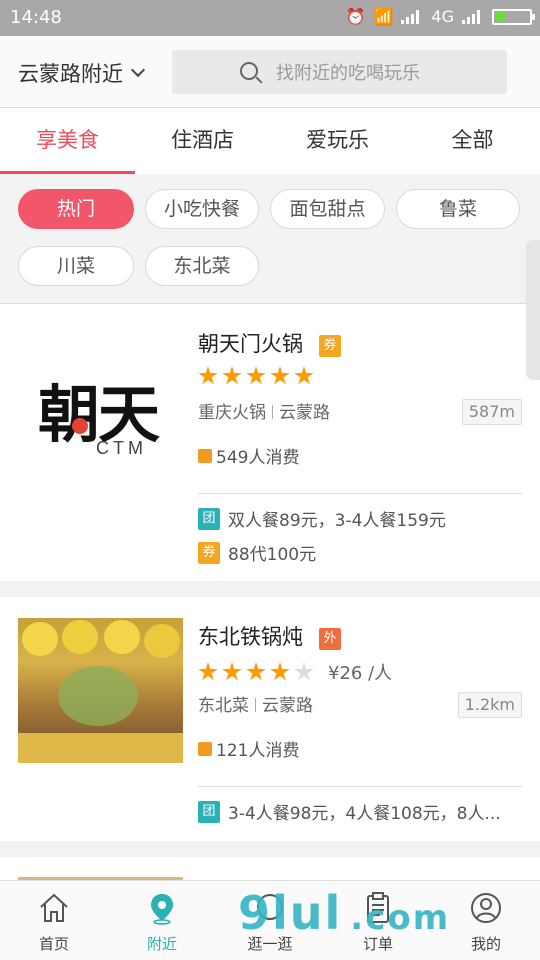 The image size is (540, 960). What do you see at coordinates (250, 344) in the screenshot?
I see `restaurant-name: 朝天门火锅` at bounding box center [250, 344].